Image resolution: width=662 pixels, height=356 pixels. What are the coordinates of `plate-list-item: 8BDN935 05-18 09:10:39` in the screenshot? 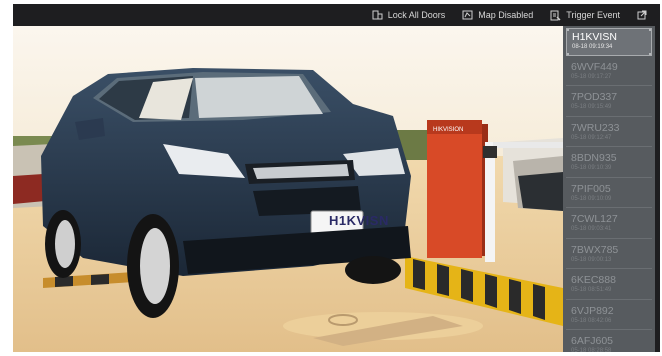 It's located at (609, 164).